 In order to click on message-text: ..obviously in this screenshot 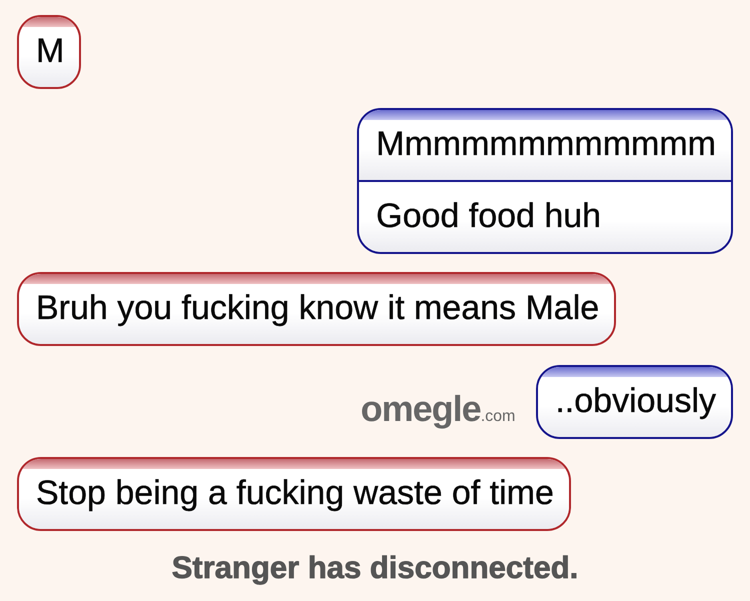, I will do `click(635, 402)`.